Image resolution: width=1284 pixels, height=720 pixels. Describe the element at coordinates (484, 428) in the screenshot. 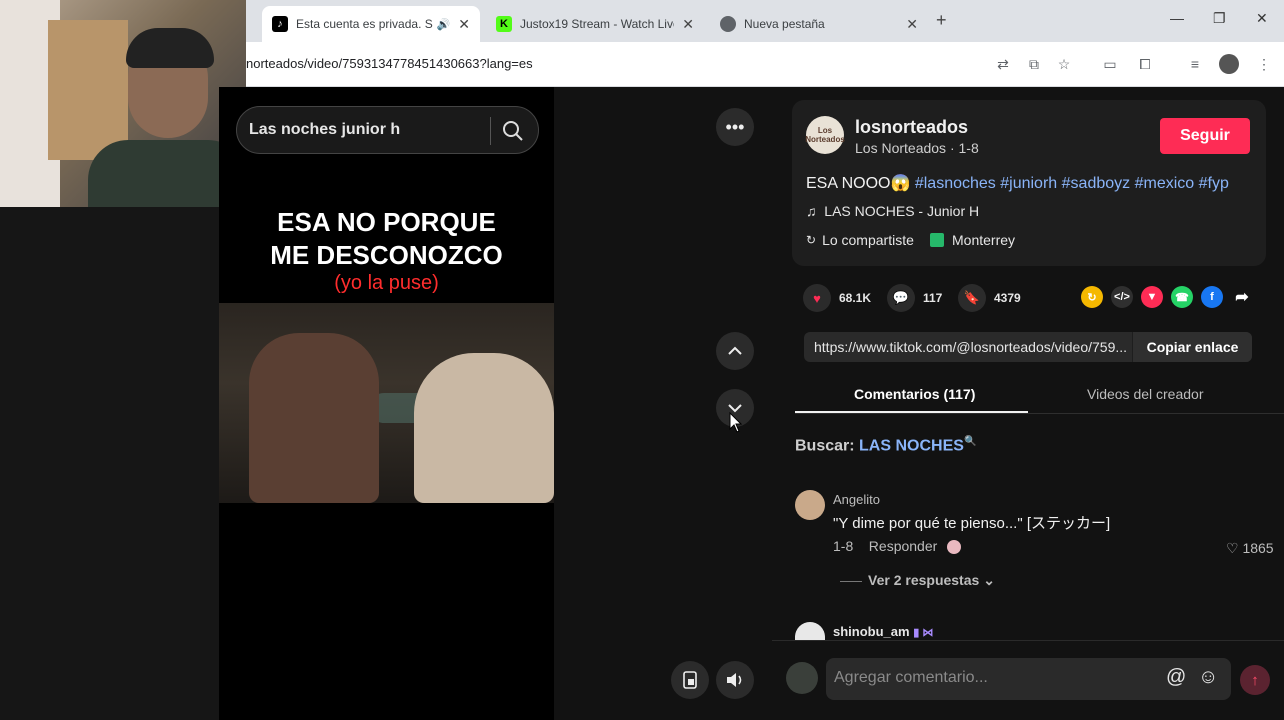

I see `clip-person-right` at that location.